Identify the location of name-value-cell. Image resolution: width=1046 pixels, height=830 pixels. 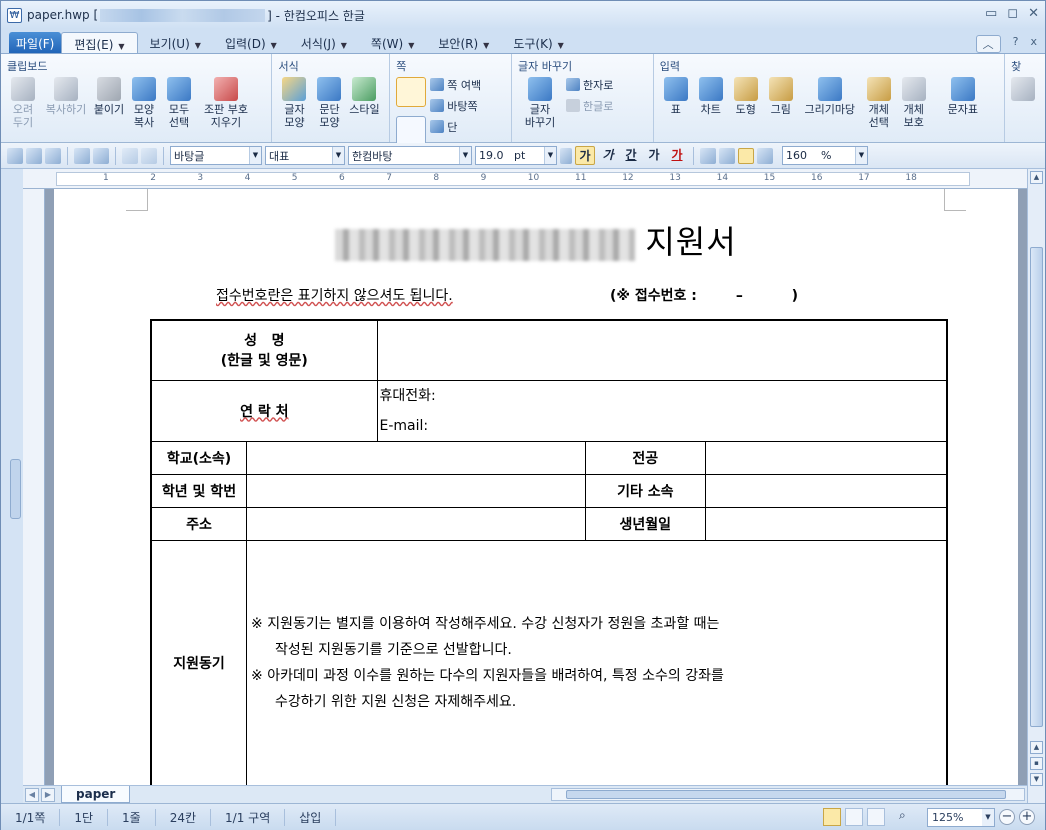
(662, 350).